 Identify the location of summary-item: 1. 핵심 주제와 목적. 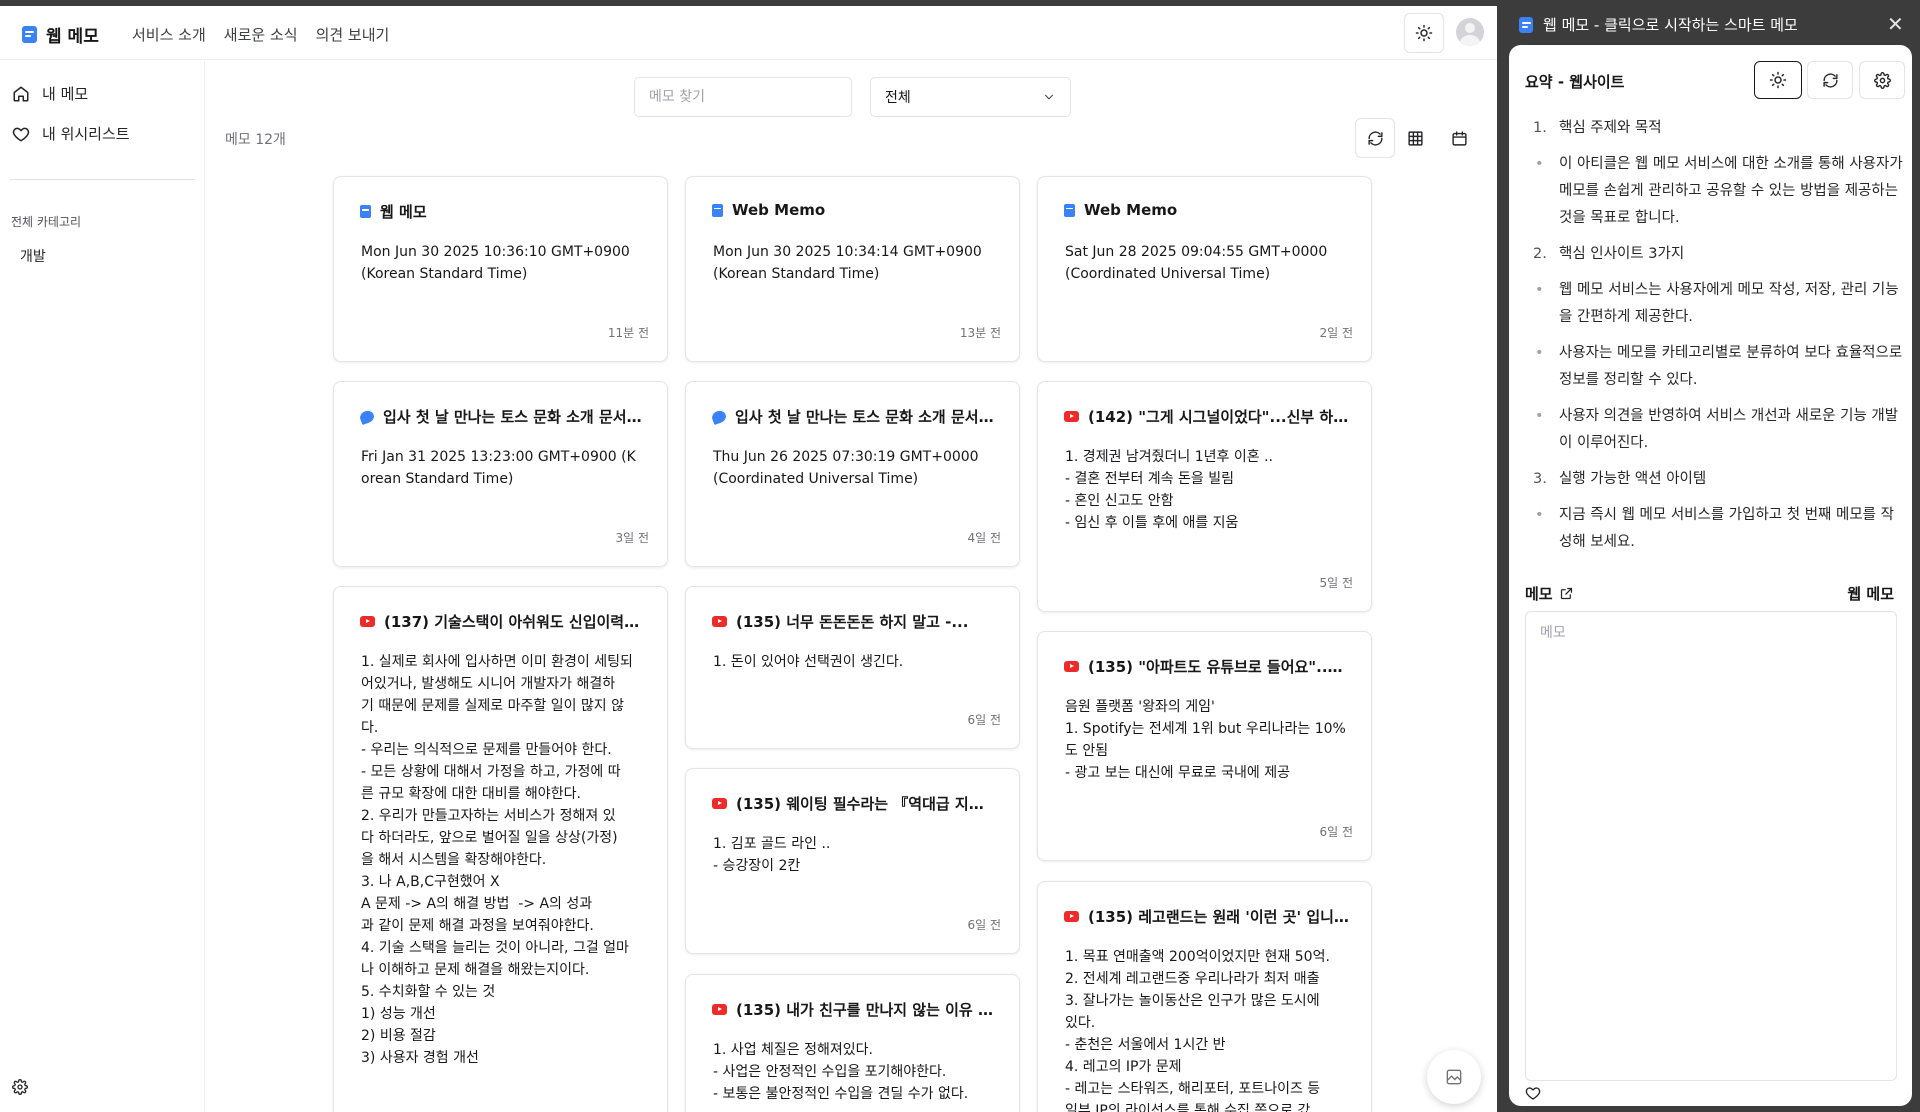
(1597, 128).